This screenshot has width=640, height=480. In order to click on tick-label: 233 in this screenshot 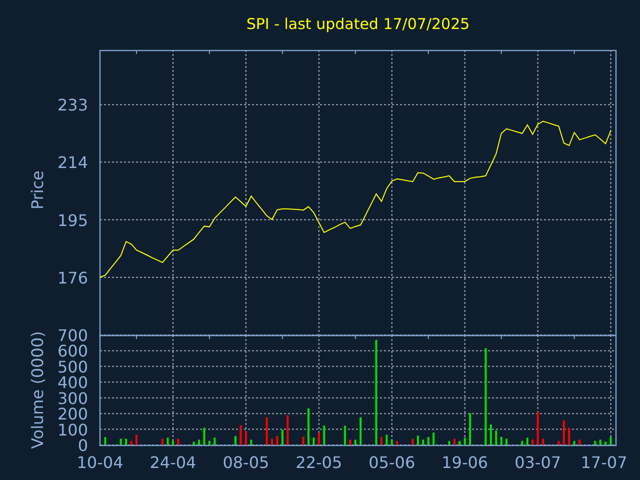, I will do `click(72, 105)`.